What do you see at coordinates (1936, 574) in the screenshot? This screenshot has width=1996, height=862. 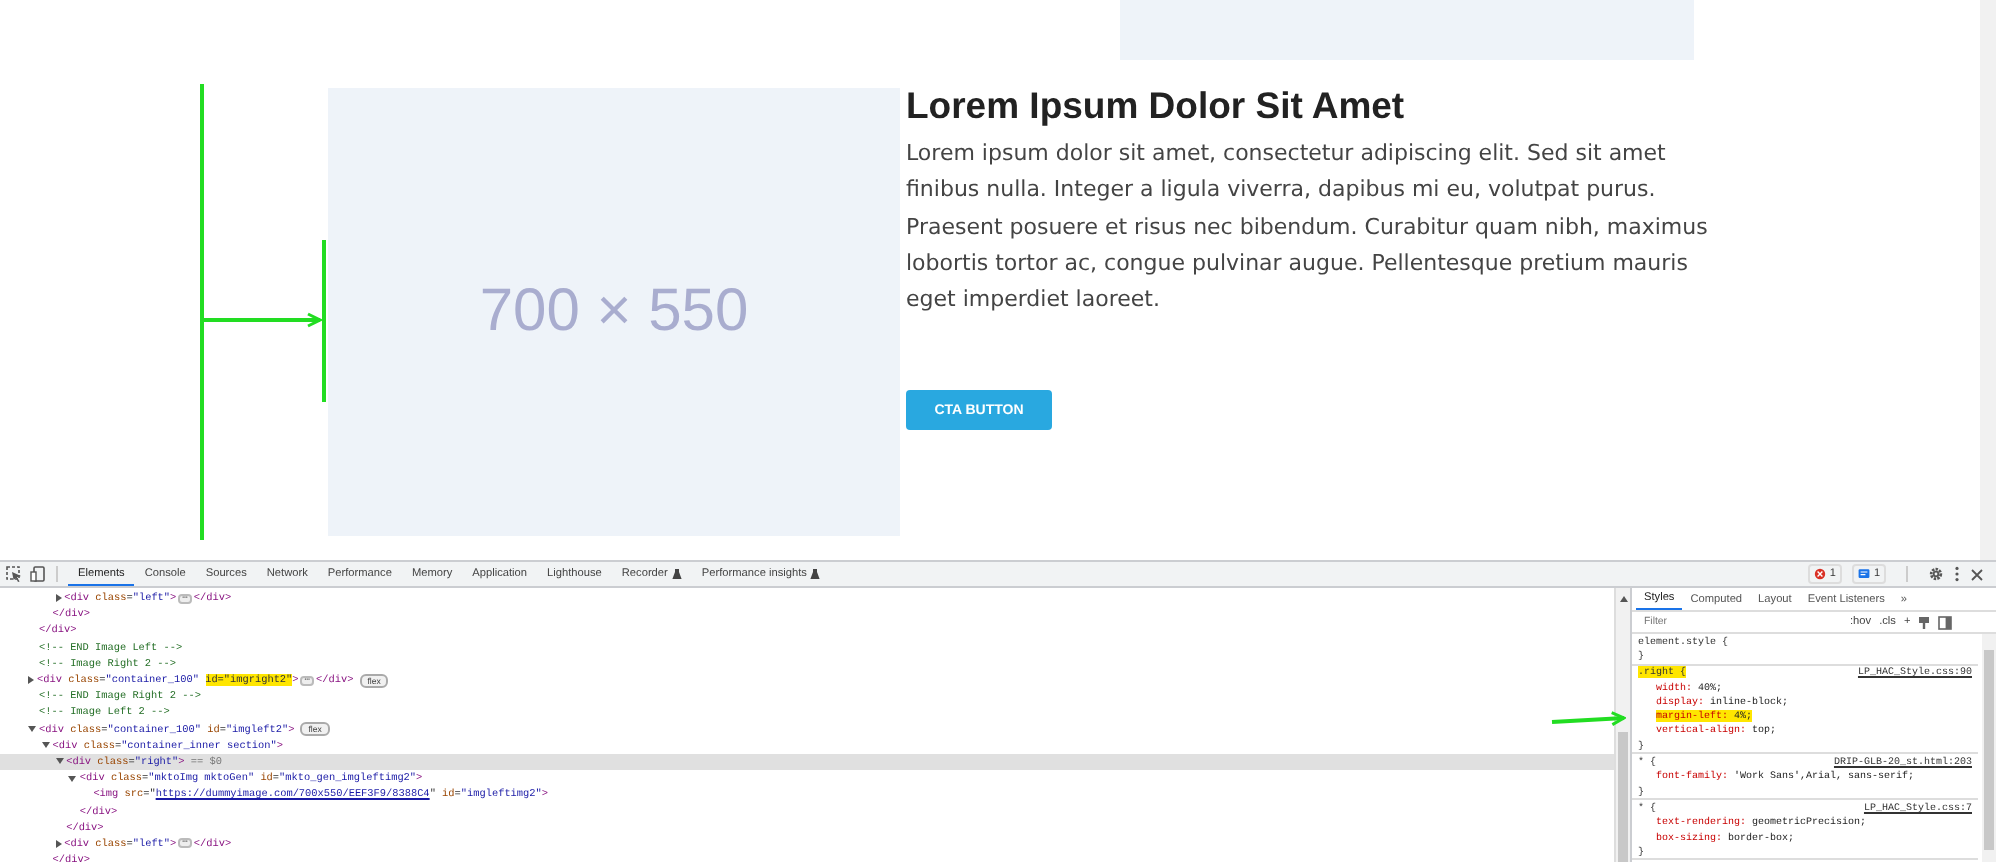 I see `settings-icon` at bounding box center [1936, 574].